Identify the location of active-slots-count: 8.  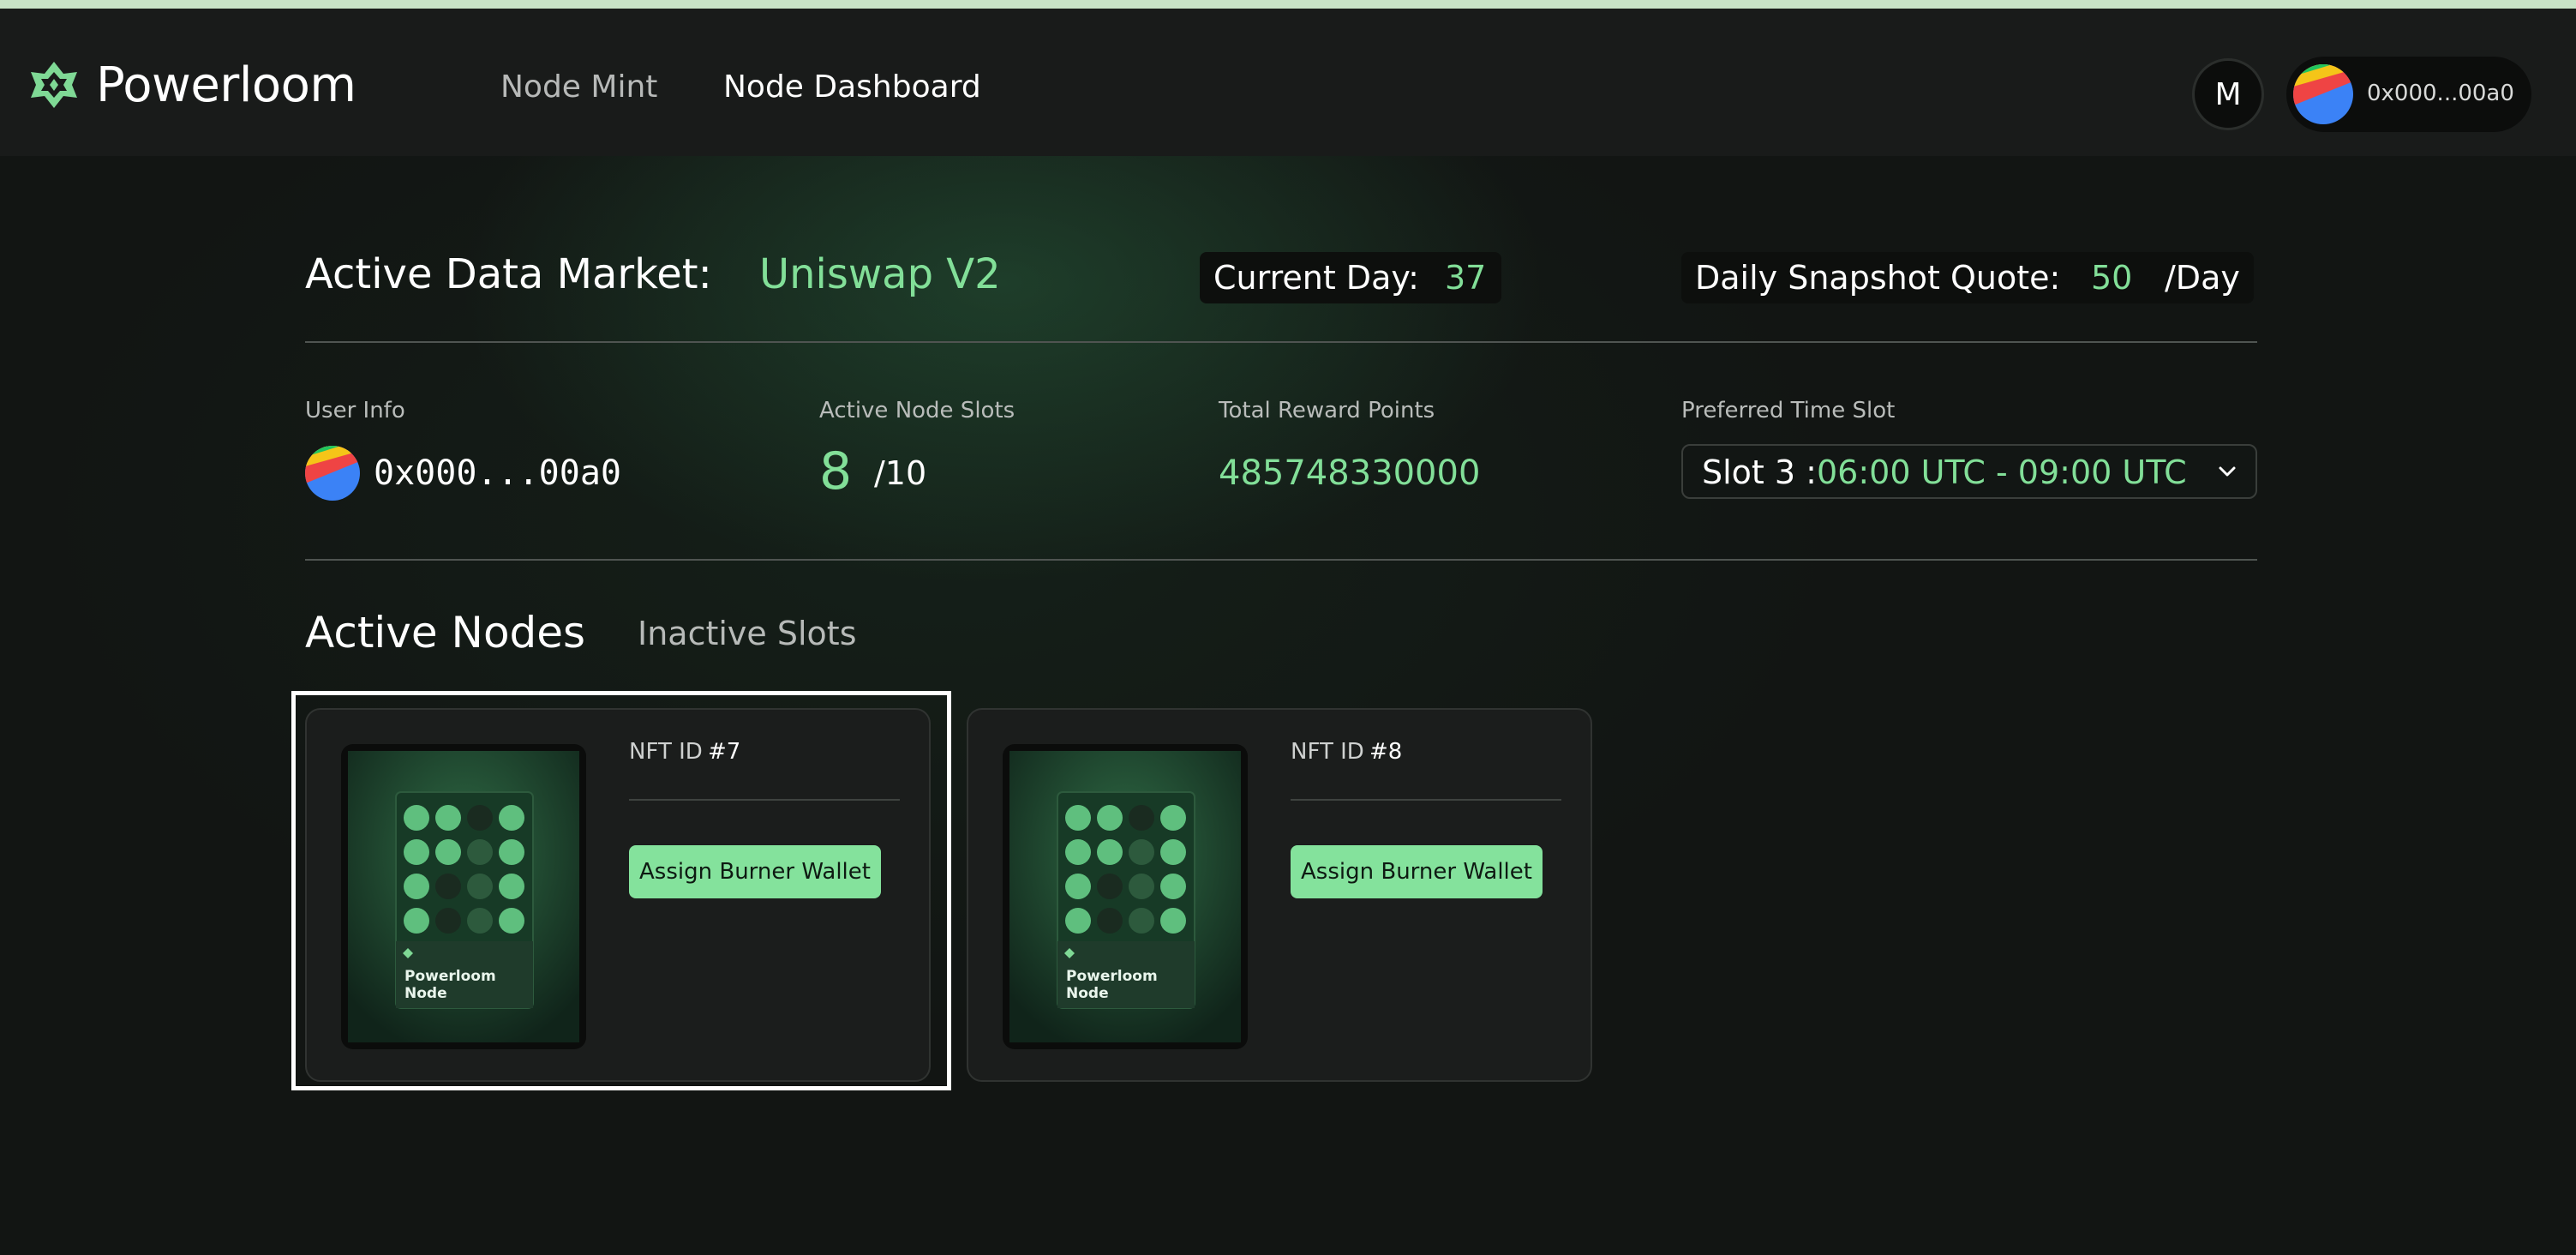
(836, 471).